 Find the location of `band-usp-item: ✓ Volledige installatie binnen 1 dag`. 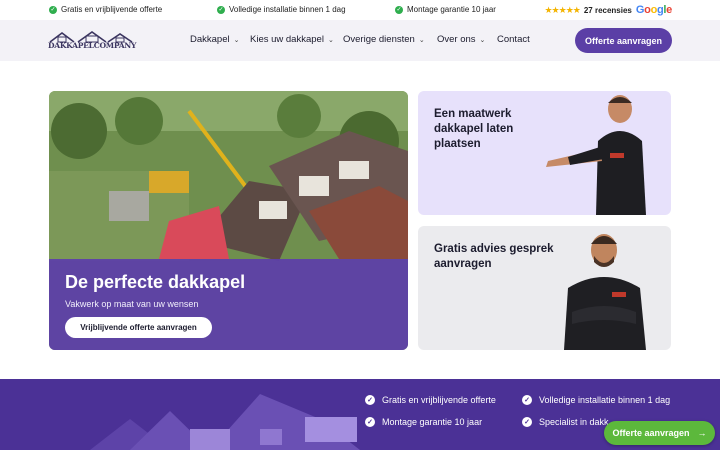

band-usp-item: ✓ Volledige installatie binnen 1 dag is located at coordinates (596, 400).